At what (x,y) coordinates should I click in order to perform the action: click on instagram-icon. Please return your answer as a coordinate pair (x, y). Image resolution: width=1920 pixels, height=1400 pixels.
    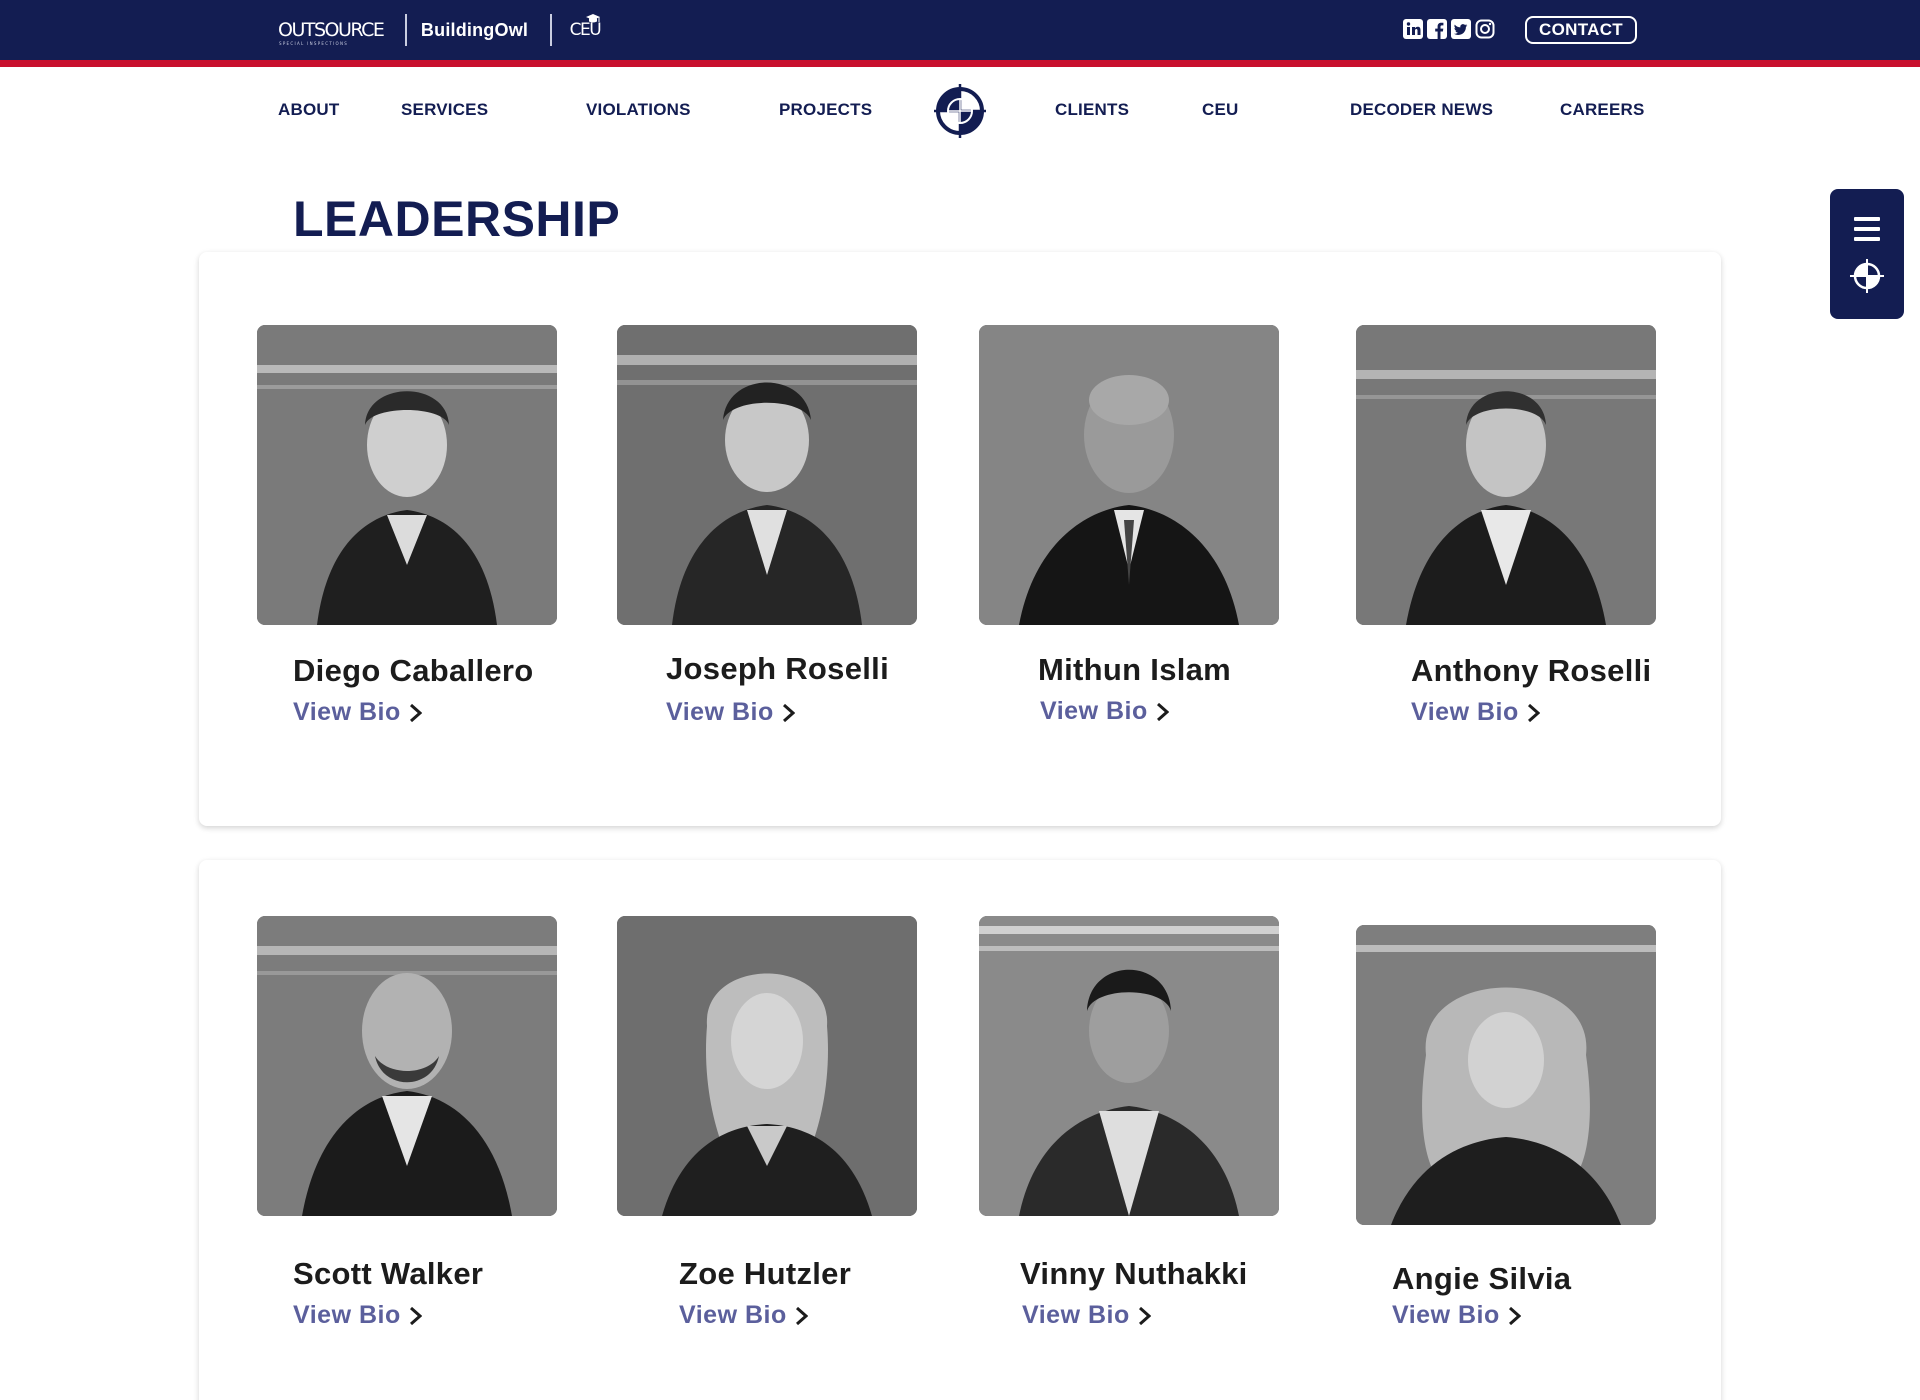
    Looking at the image, I should click on (1484, 28).